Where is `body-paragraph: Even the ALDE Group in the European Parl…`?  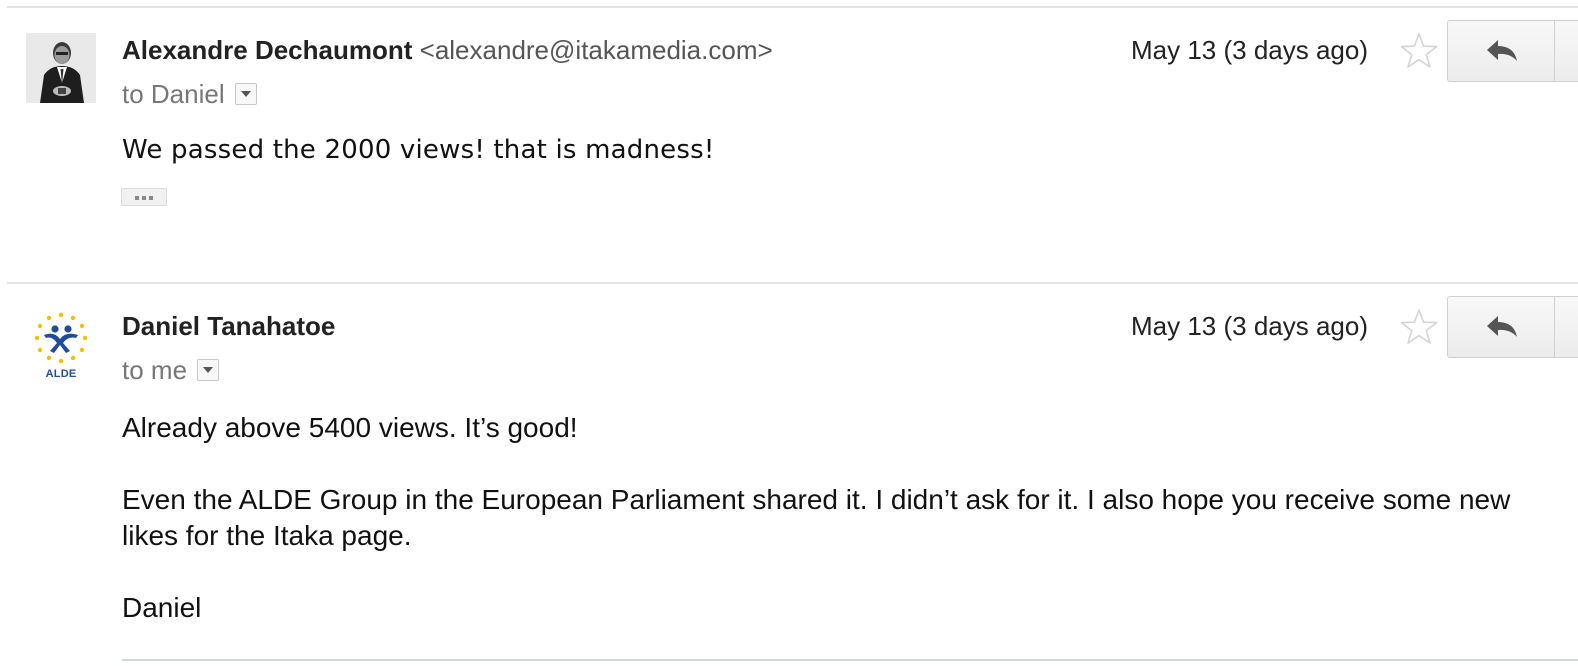 body-paragraph: Even the ALDE Group in the European Parl… is located at coordinates (816, 517).